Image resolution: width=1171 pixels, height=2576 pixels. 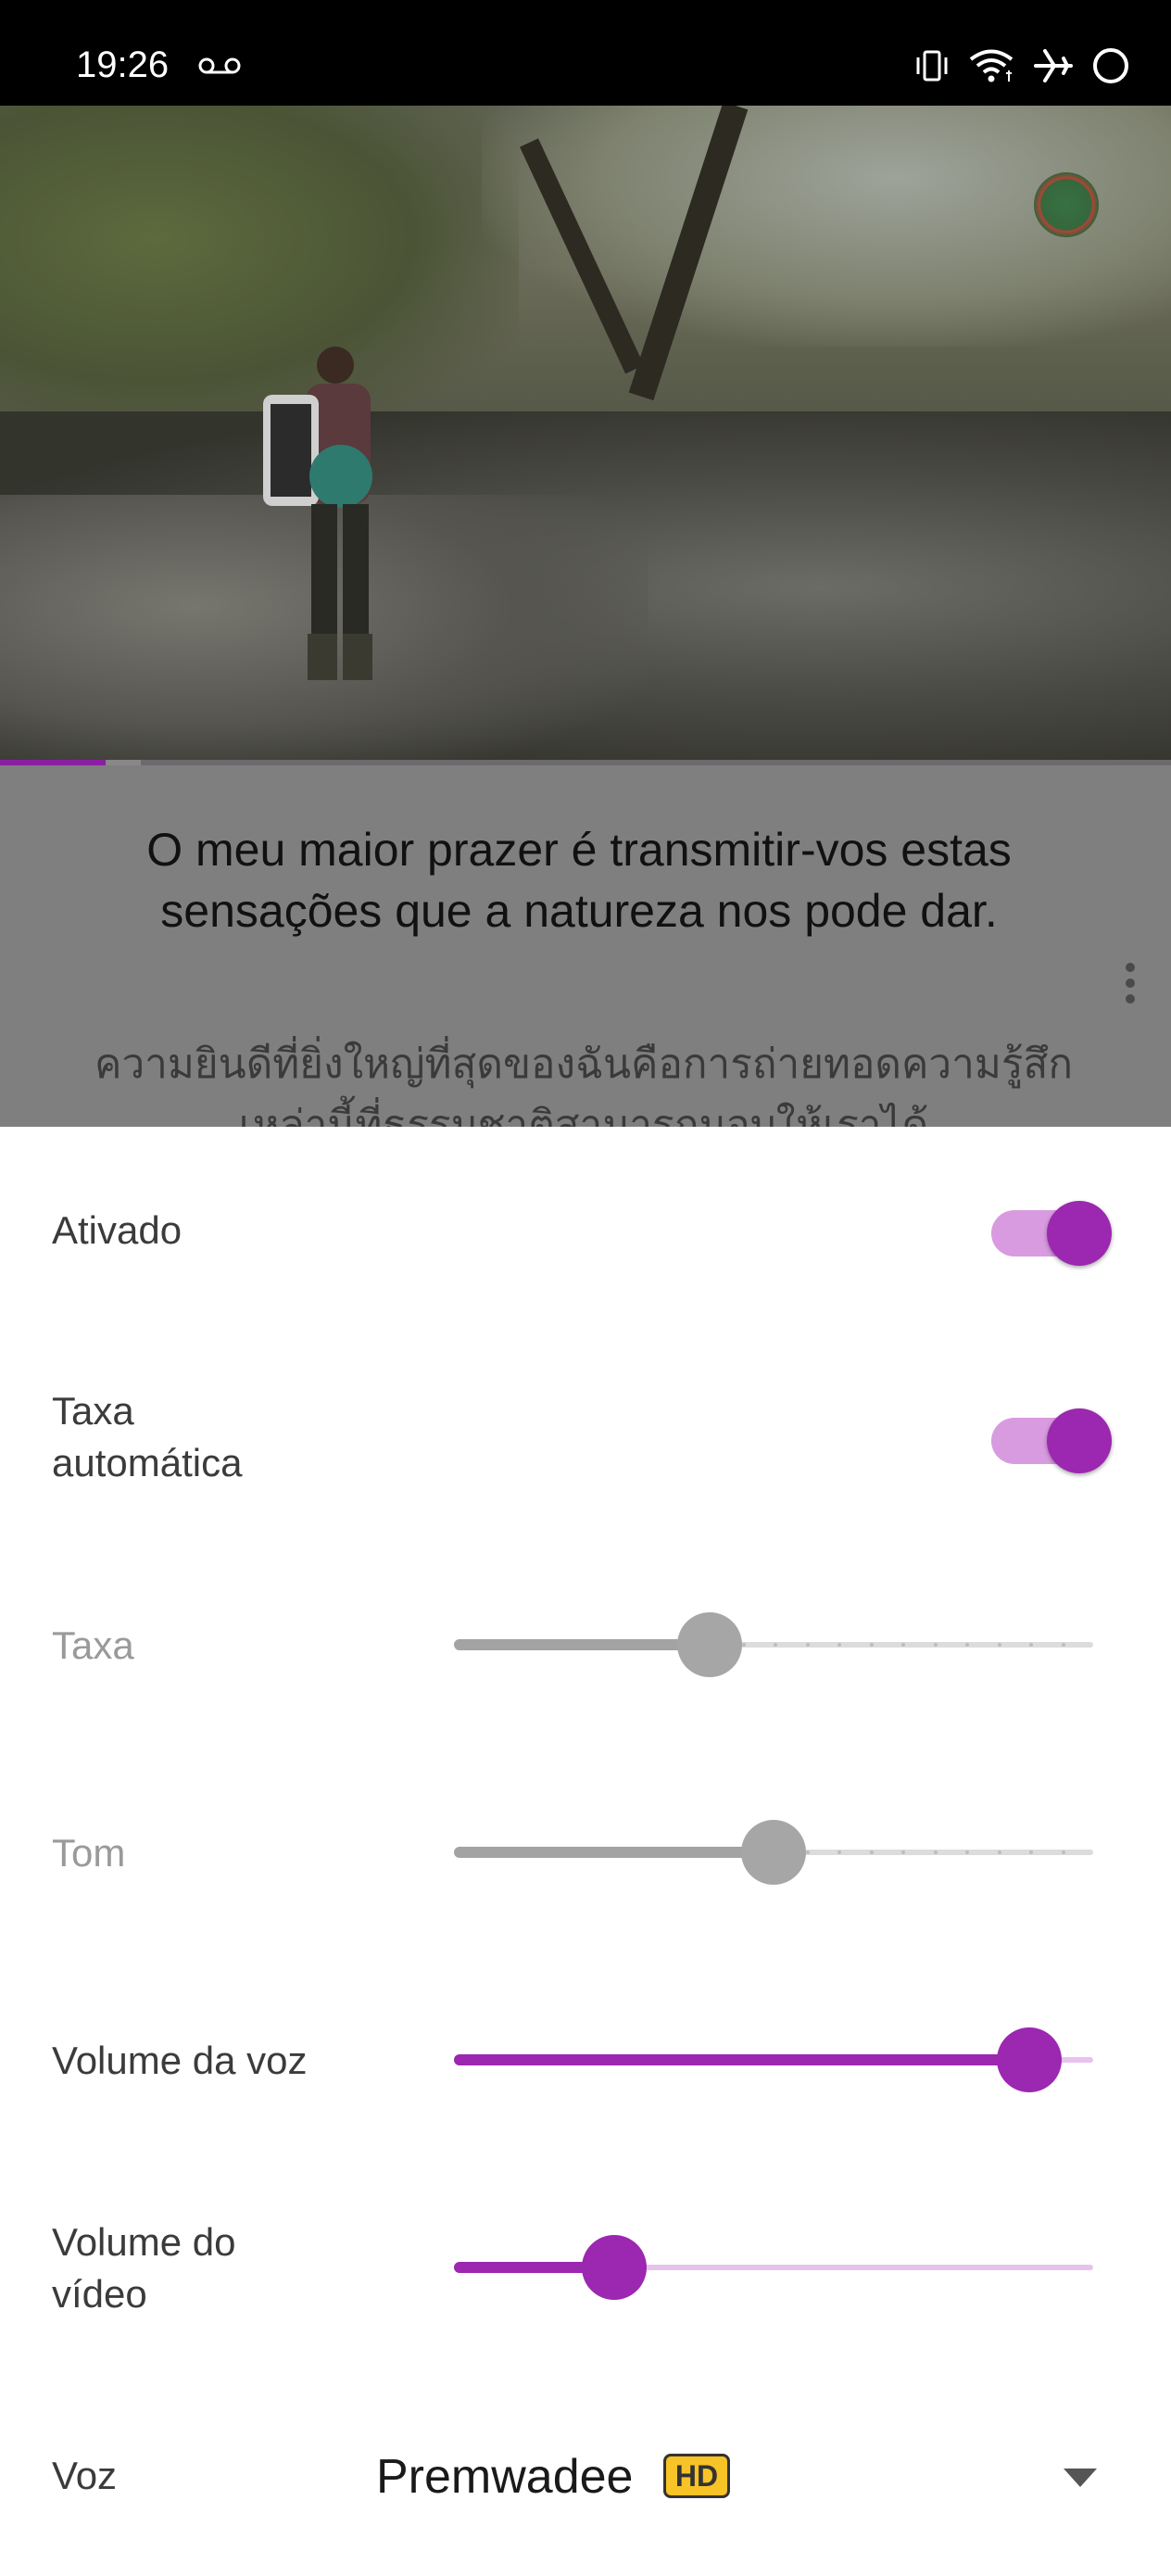 What do you see at coordinates (85, 2475) in the screenshot?
I see `voice-label: Voz` at bounding box center [85, 2475].